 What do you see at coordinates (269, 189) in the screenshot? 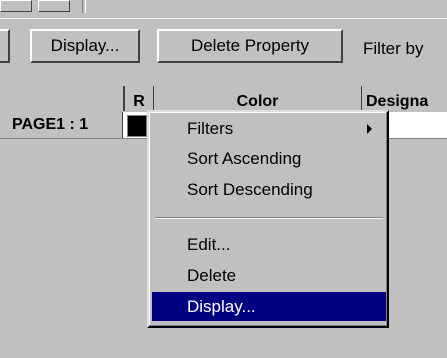
I see `menu-item-sort-descending: Sort Descending` at bounding box center [269, 189].